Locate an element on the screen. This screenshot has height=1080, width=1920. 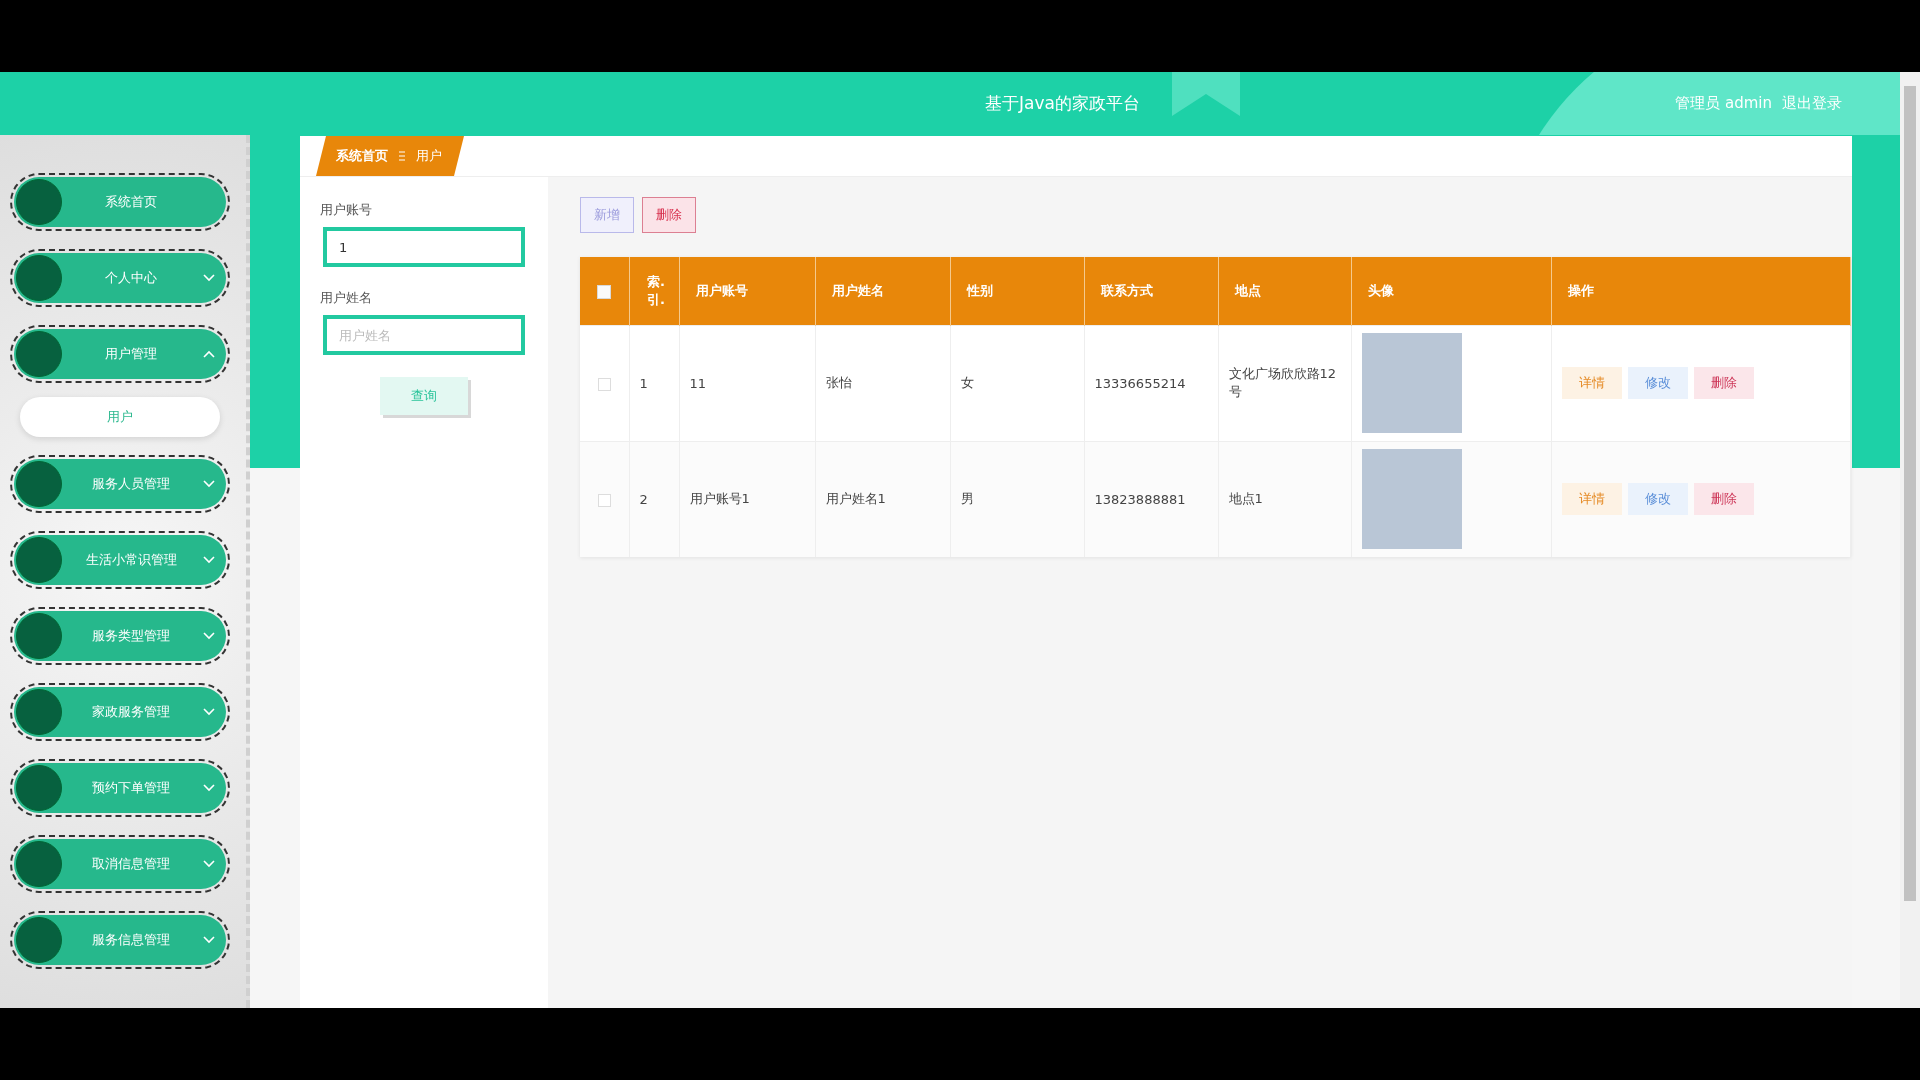
column-header: 地点 is located at coordinates (1284, 291).